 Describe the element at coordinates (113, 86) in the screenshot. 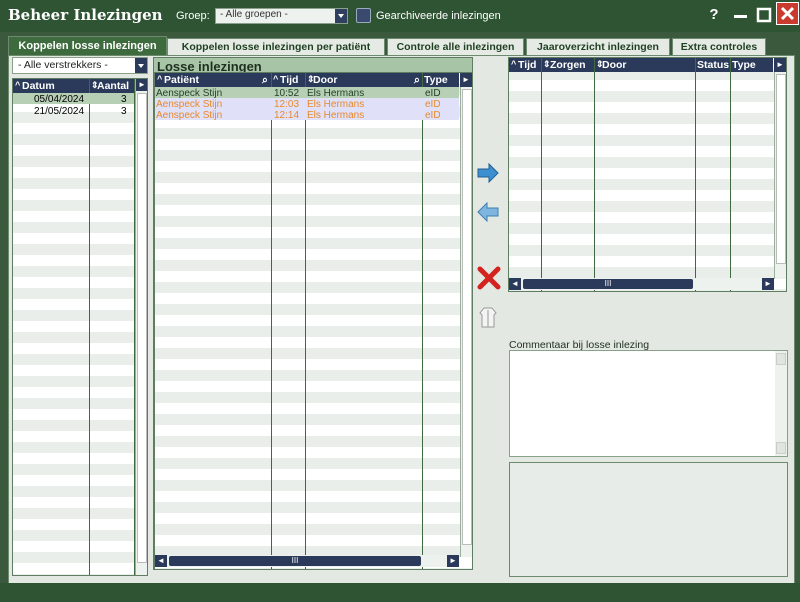

I see `header-count: Aantal` at that location.